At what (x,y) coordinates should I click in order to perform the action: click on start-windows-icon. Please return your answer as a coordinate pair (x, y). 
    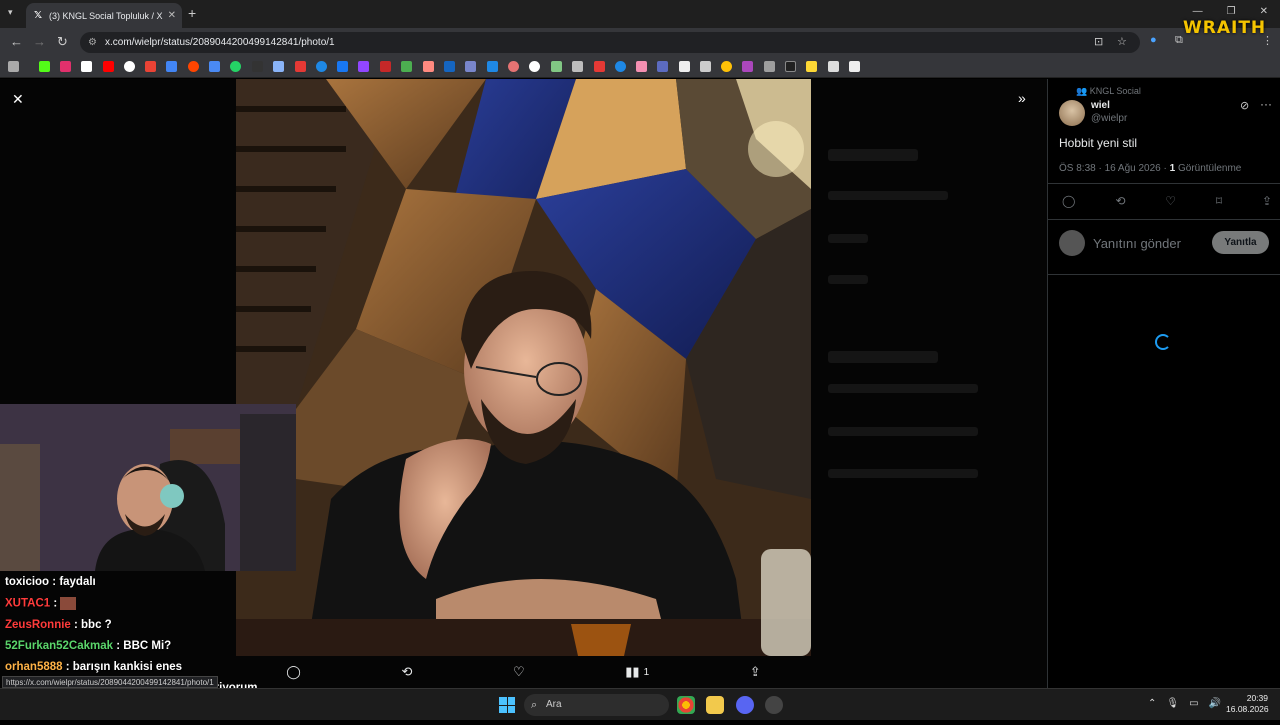
    Looking at the image, I should click on (507, 705).